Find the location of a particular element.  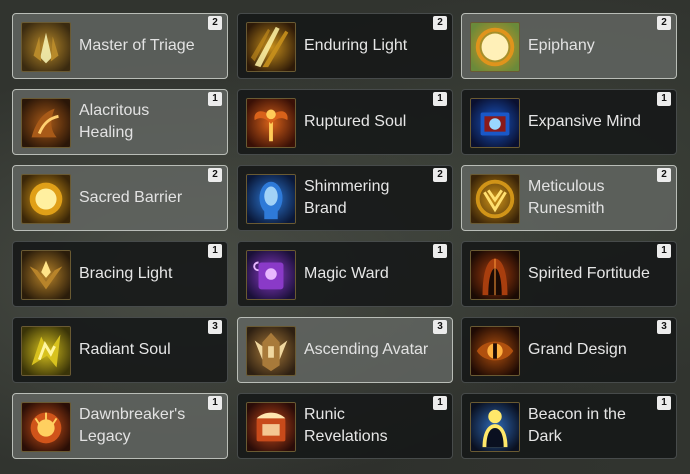

talent-tile-master-of-triage: Master of Triage 2 is located at coordinates (120, 46).